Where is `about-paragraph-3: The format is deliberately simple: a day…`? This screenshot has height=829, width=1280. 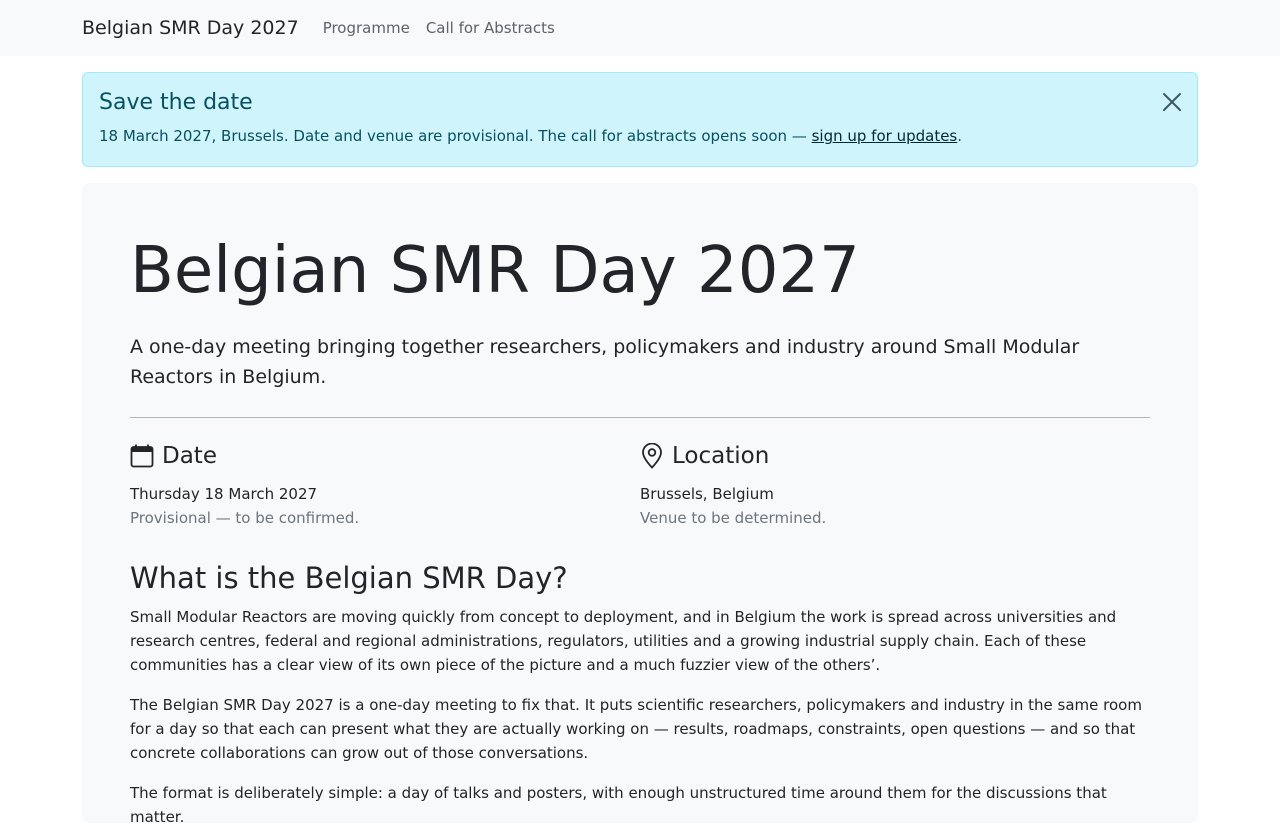 about-paragraph-3: The format is deliberately simple: a day… is located at coordinates (618, 804).